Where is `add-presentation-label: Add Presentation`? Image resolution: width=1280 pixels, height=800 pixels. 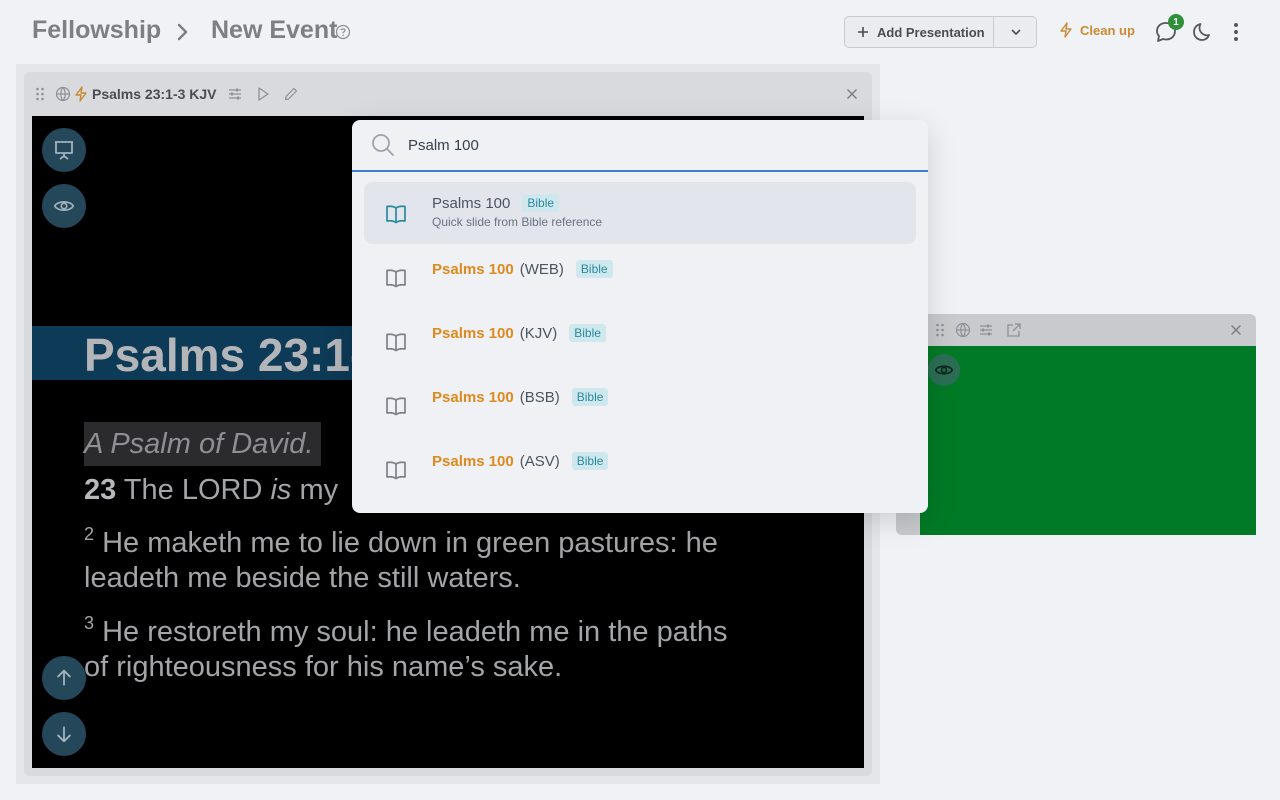
add-presentation-label: Add Presentation is located at coordinates (931, 32).